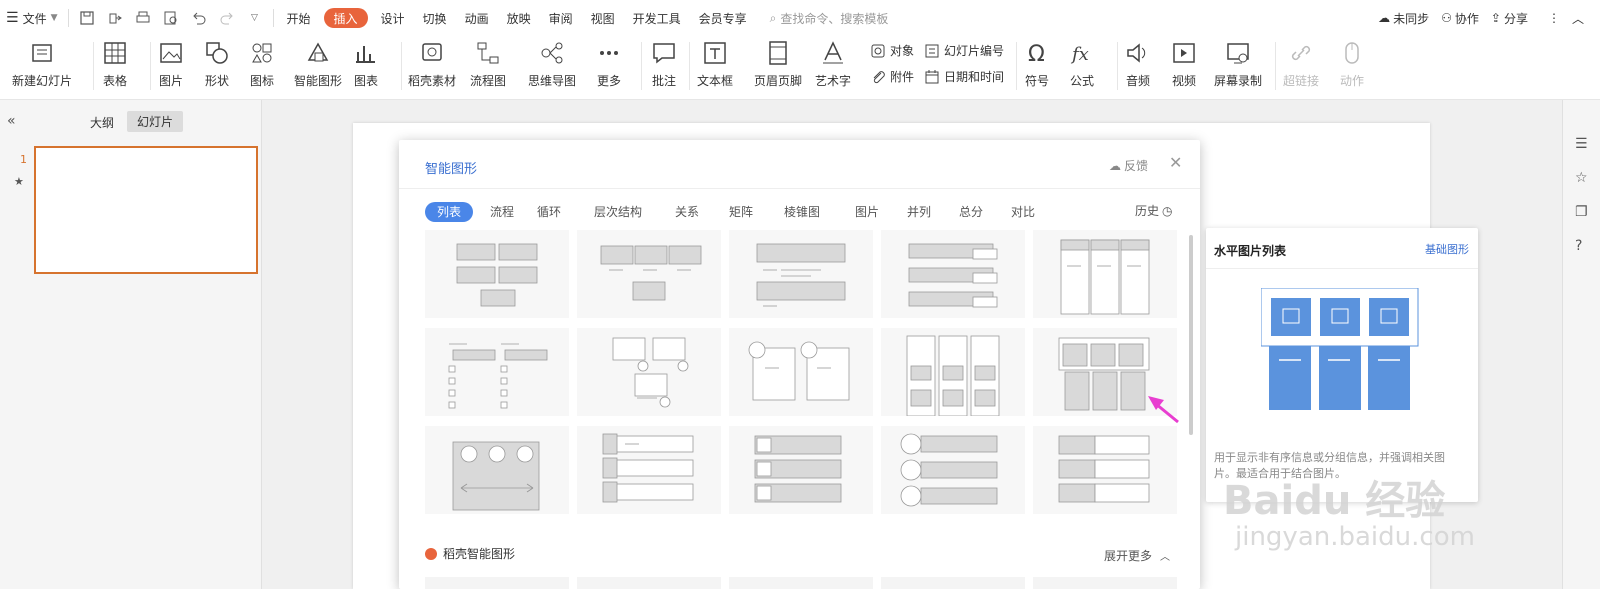 The width and height of the screenshot is (1600, 589). What do you see at coordinates (393, 18) in the screenshot?
I see `tab-2: 设计` at bounding box center [393, 18].